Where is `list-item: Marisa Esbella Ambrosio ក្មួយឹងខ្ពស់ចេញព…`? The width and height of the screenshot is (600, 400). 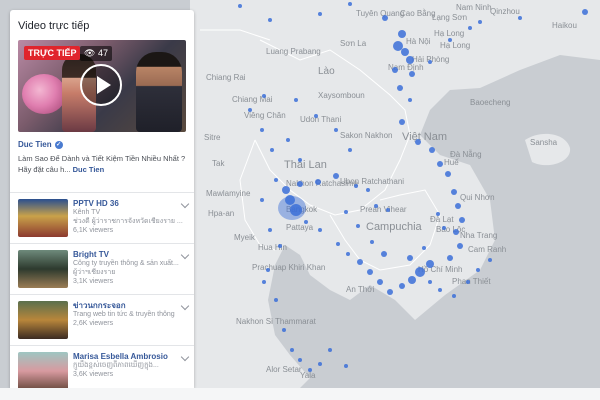 list-item: Marisa Esbella Ambrosio ក្មួយឹងខ្ពស់ចេញព… is located at coordinates (102, 366).